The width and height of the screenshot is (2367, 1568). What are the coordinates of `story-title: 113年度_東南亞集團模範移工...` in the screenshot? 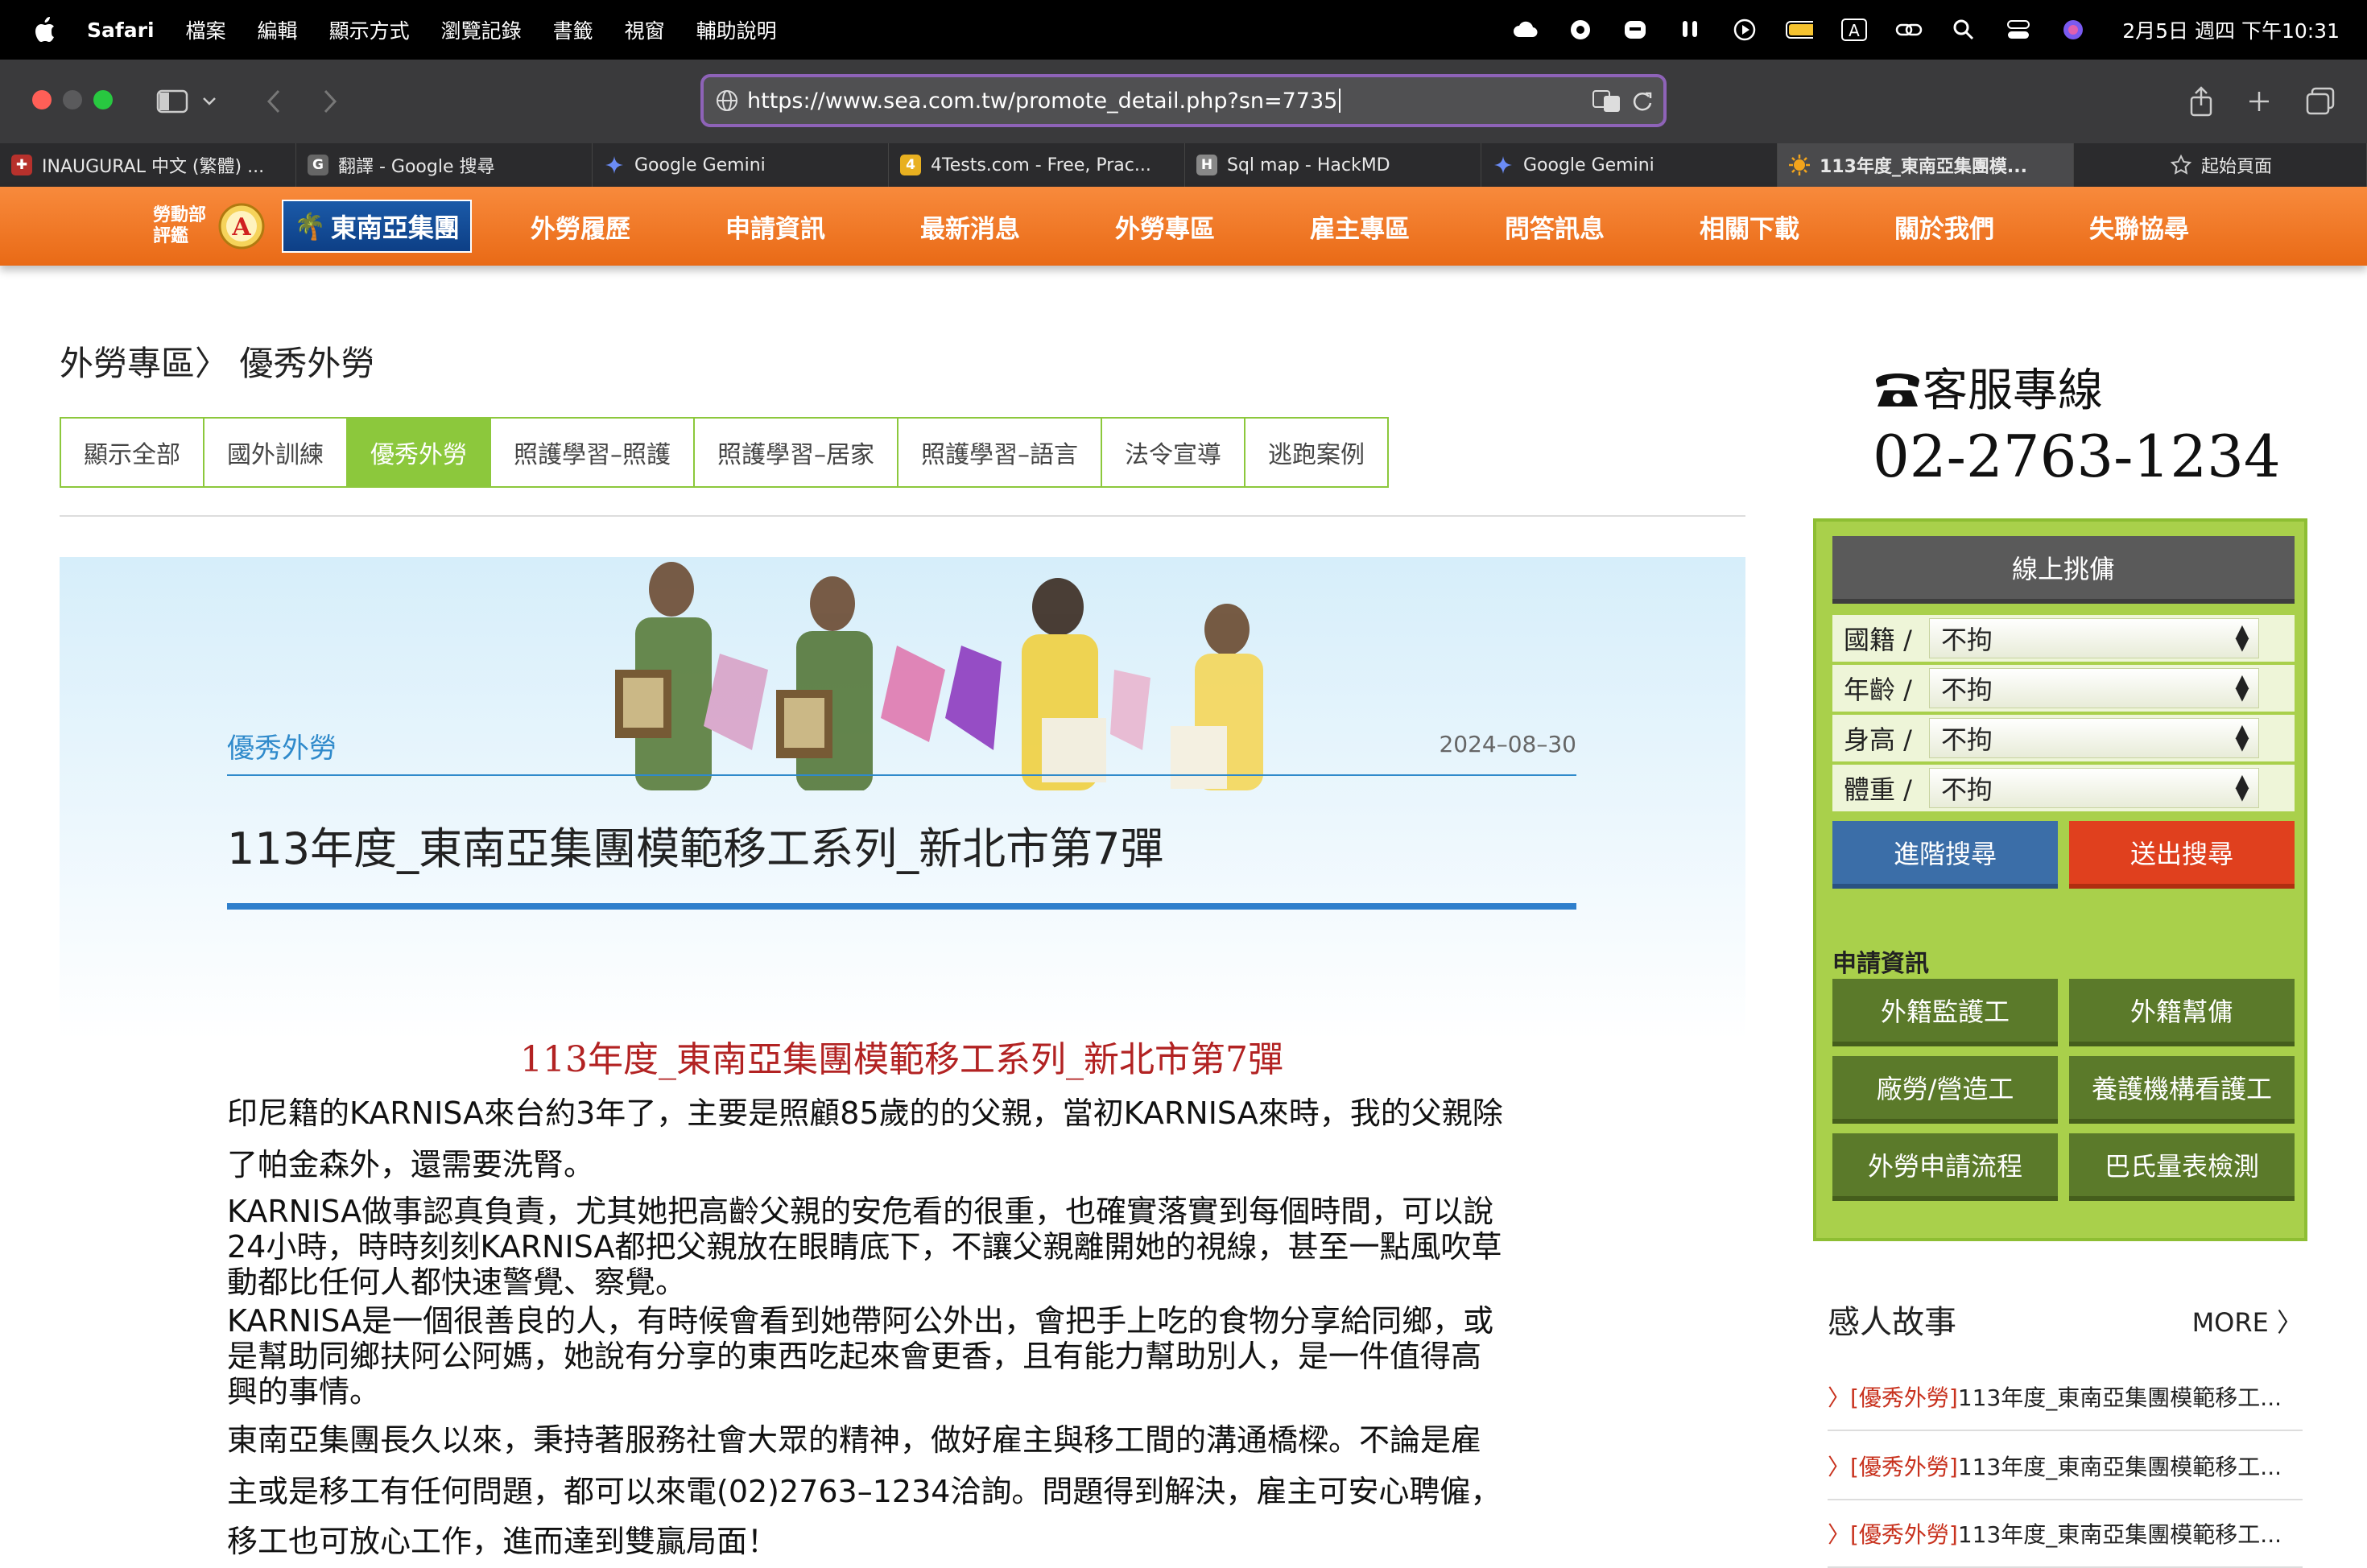 It's located at (2119, 1397).